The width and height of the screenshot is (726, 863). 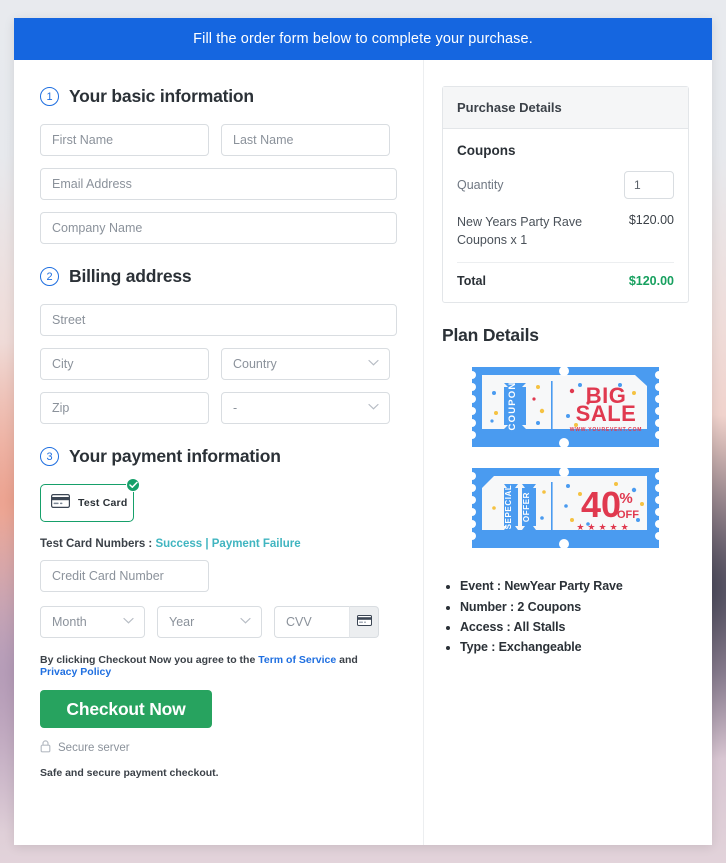 What do you see at coordinates (218, 364) in the screenshot?
I see `city-country-row: Country` at bounding box center [218, 364].